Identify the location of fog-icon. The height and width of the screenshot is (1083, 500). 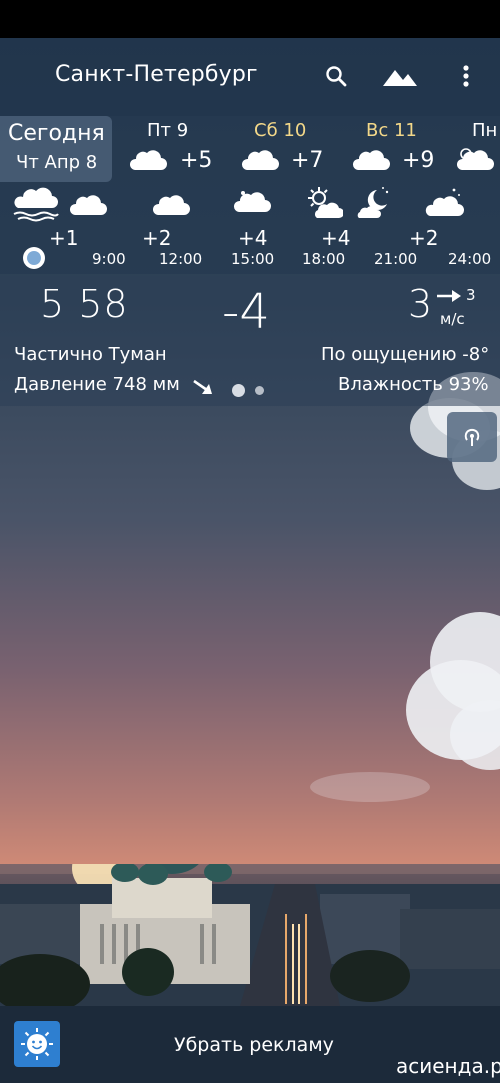
(36, 204).